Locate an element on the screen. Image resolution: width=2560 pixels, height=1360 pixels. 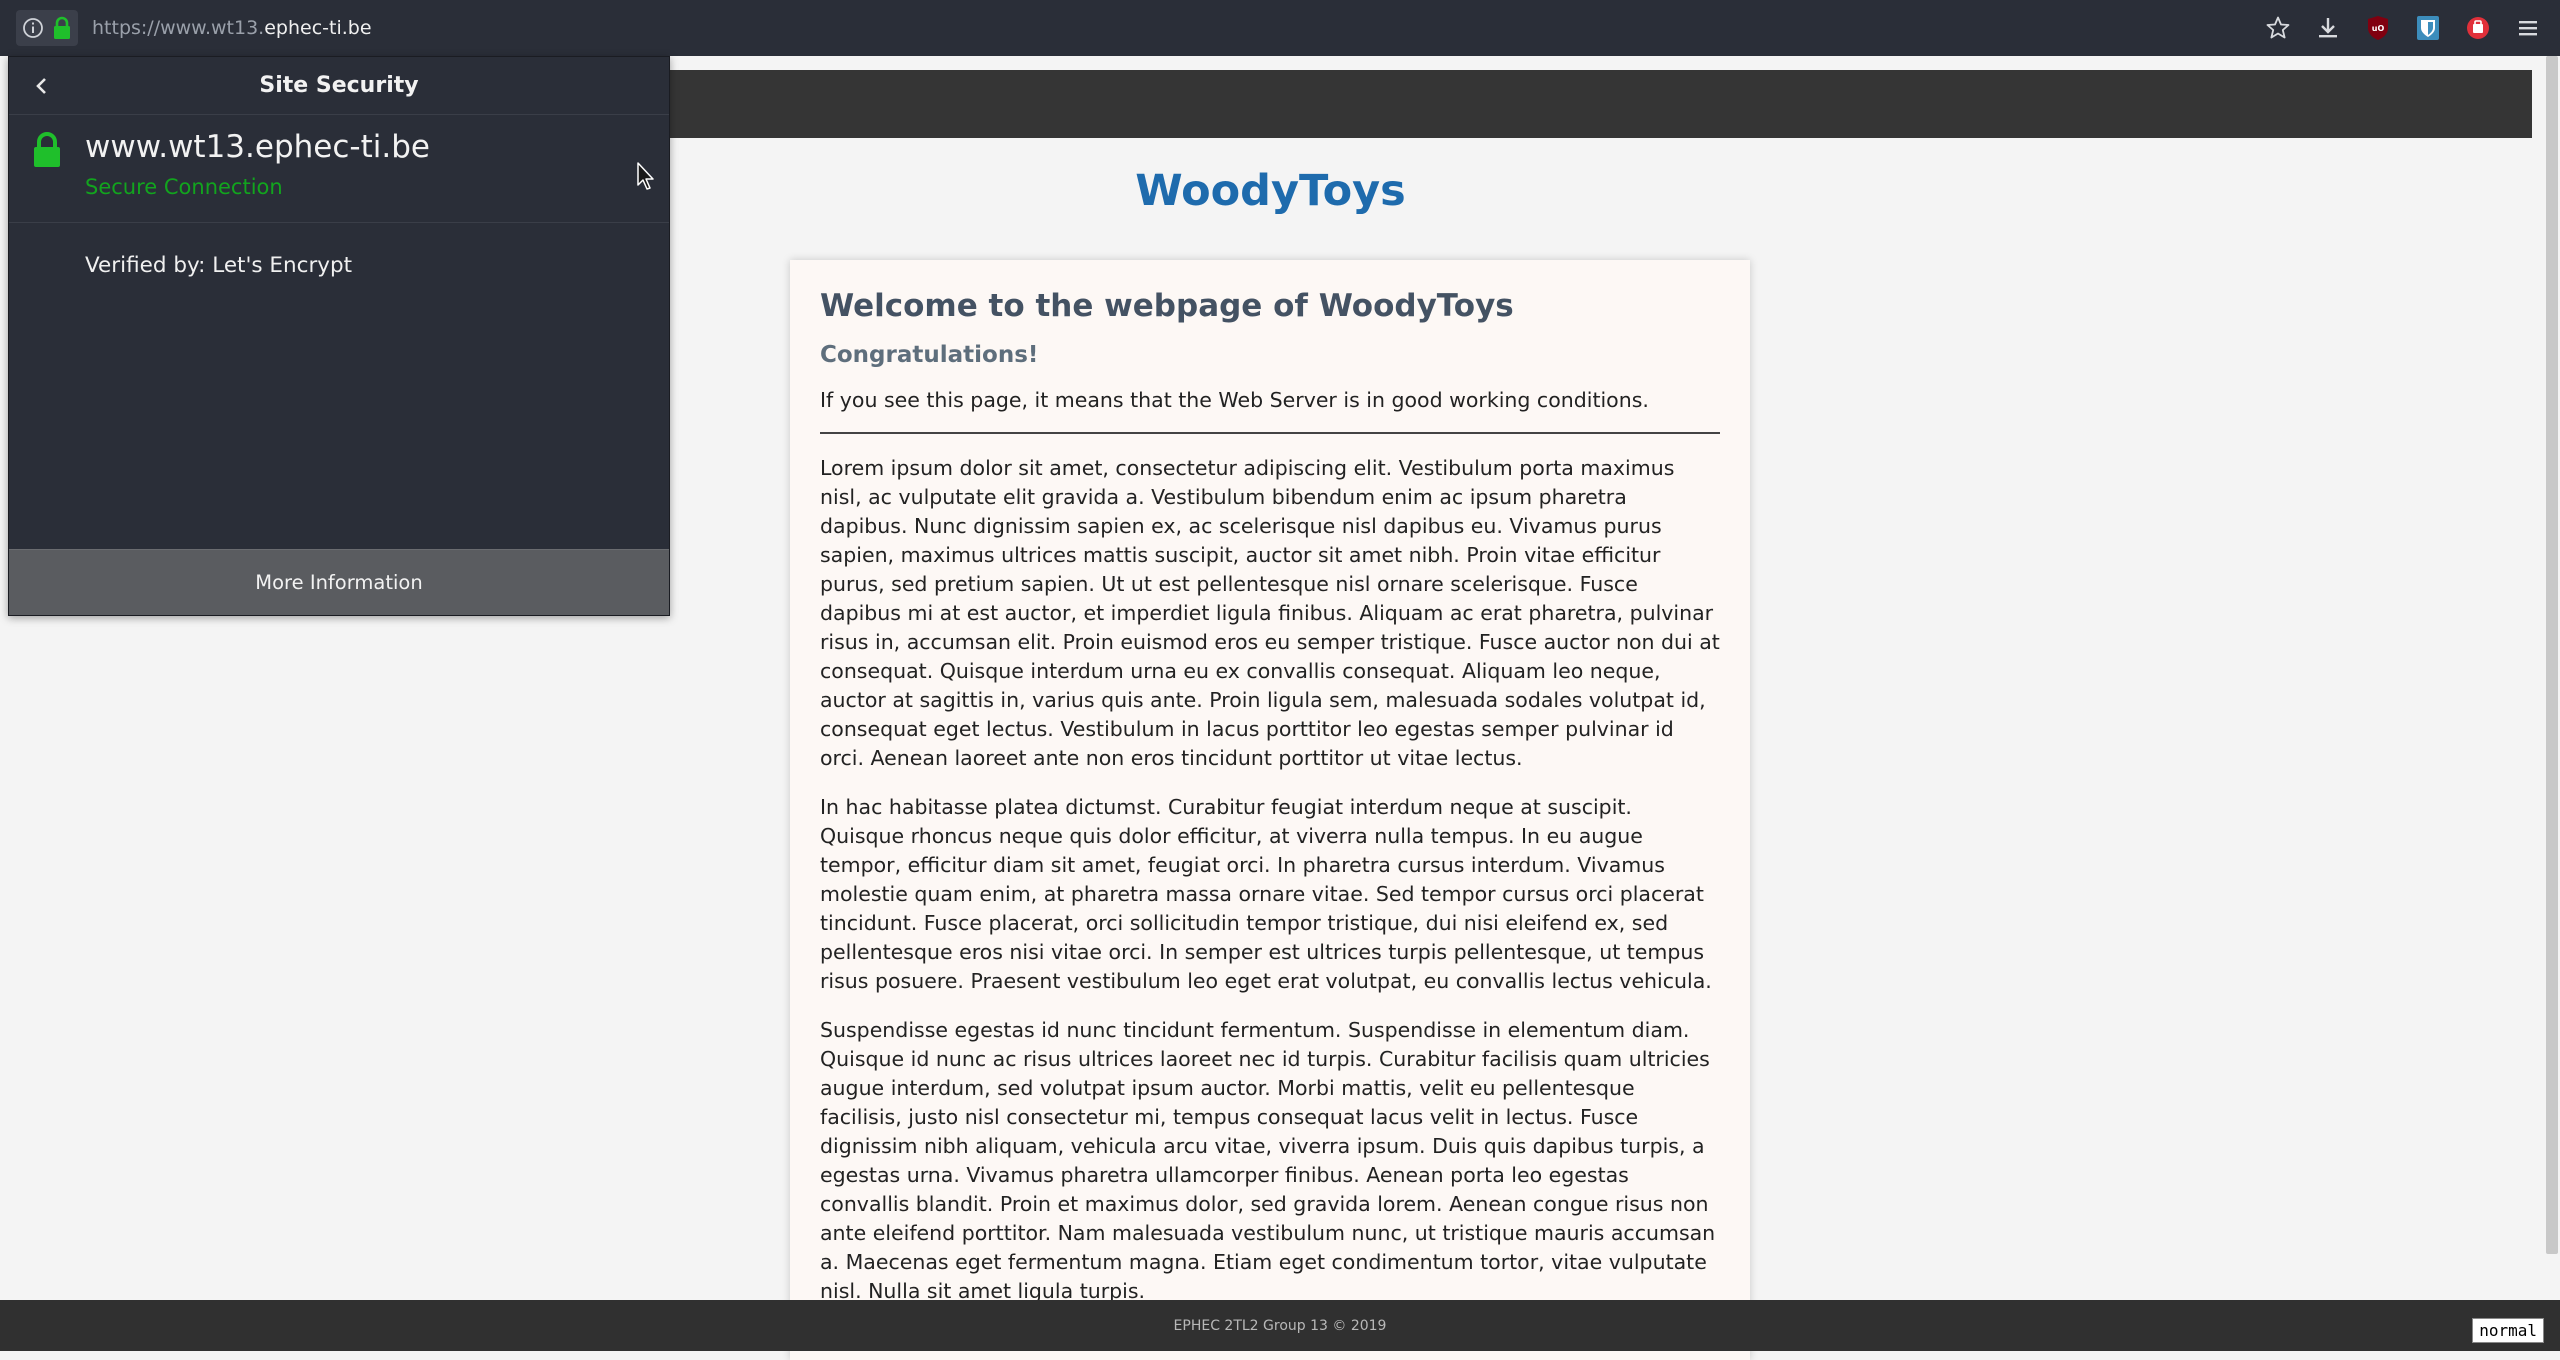
url-prefix: https://www.wt13. is located at coordinates (178, 28).